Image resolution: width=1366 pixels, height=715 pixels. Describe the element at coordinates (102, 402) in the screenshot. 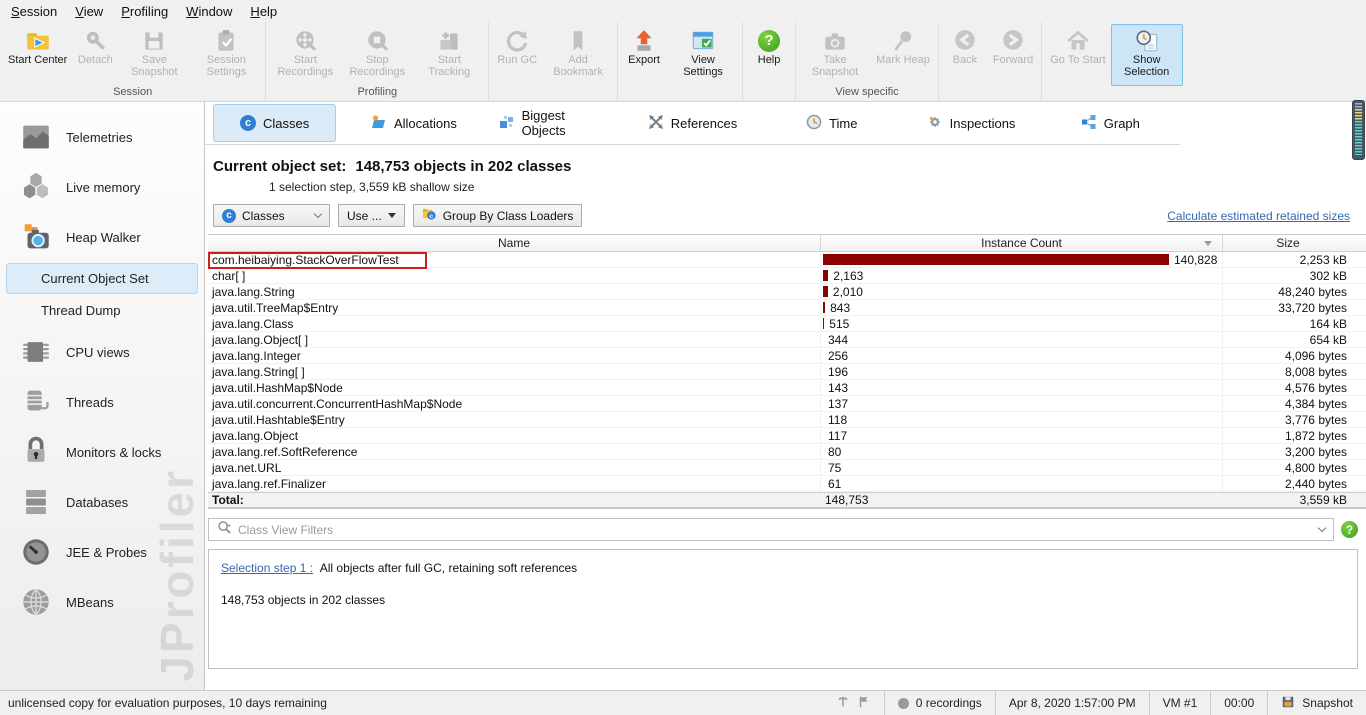

I see `sidebar-item-threads: Threads` at that location.